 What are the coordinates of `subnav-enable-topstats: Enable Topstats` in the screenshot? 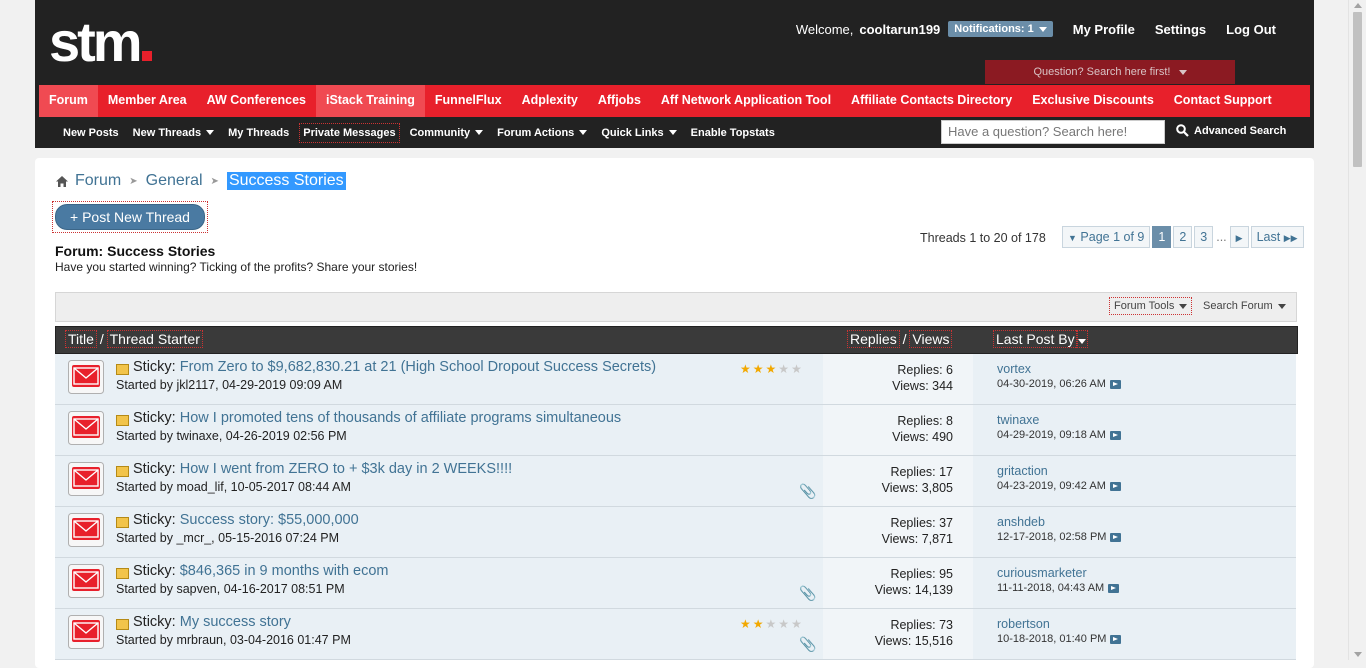 It's located at (733, 133).